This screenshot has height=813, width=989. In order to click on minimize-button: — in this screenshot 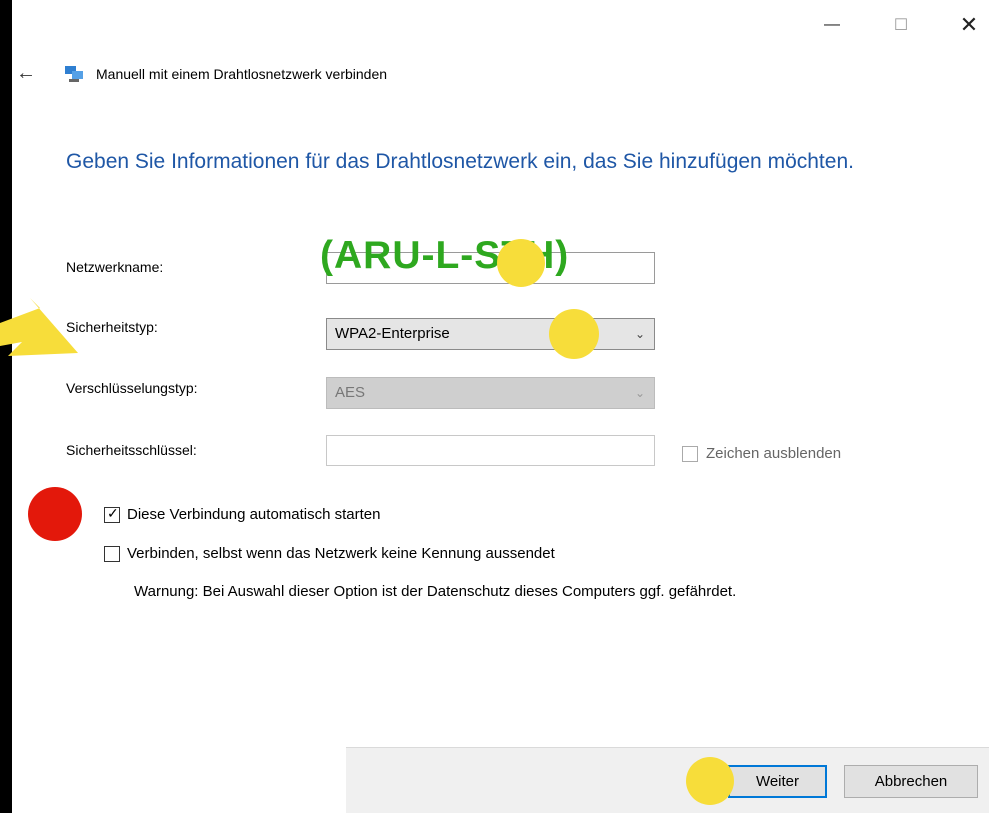, I will do `click(832, 25)`.